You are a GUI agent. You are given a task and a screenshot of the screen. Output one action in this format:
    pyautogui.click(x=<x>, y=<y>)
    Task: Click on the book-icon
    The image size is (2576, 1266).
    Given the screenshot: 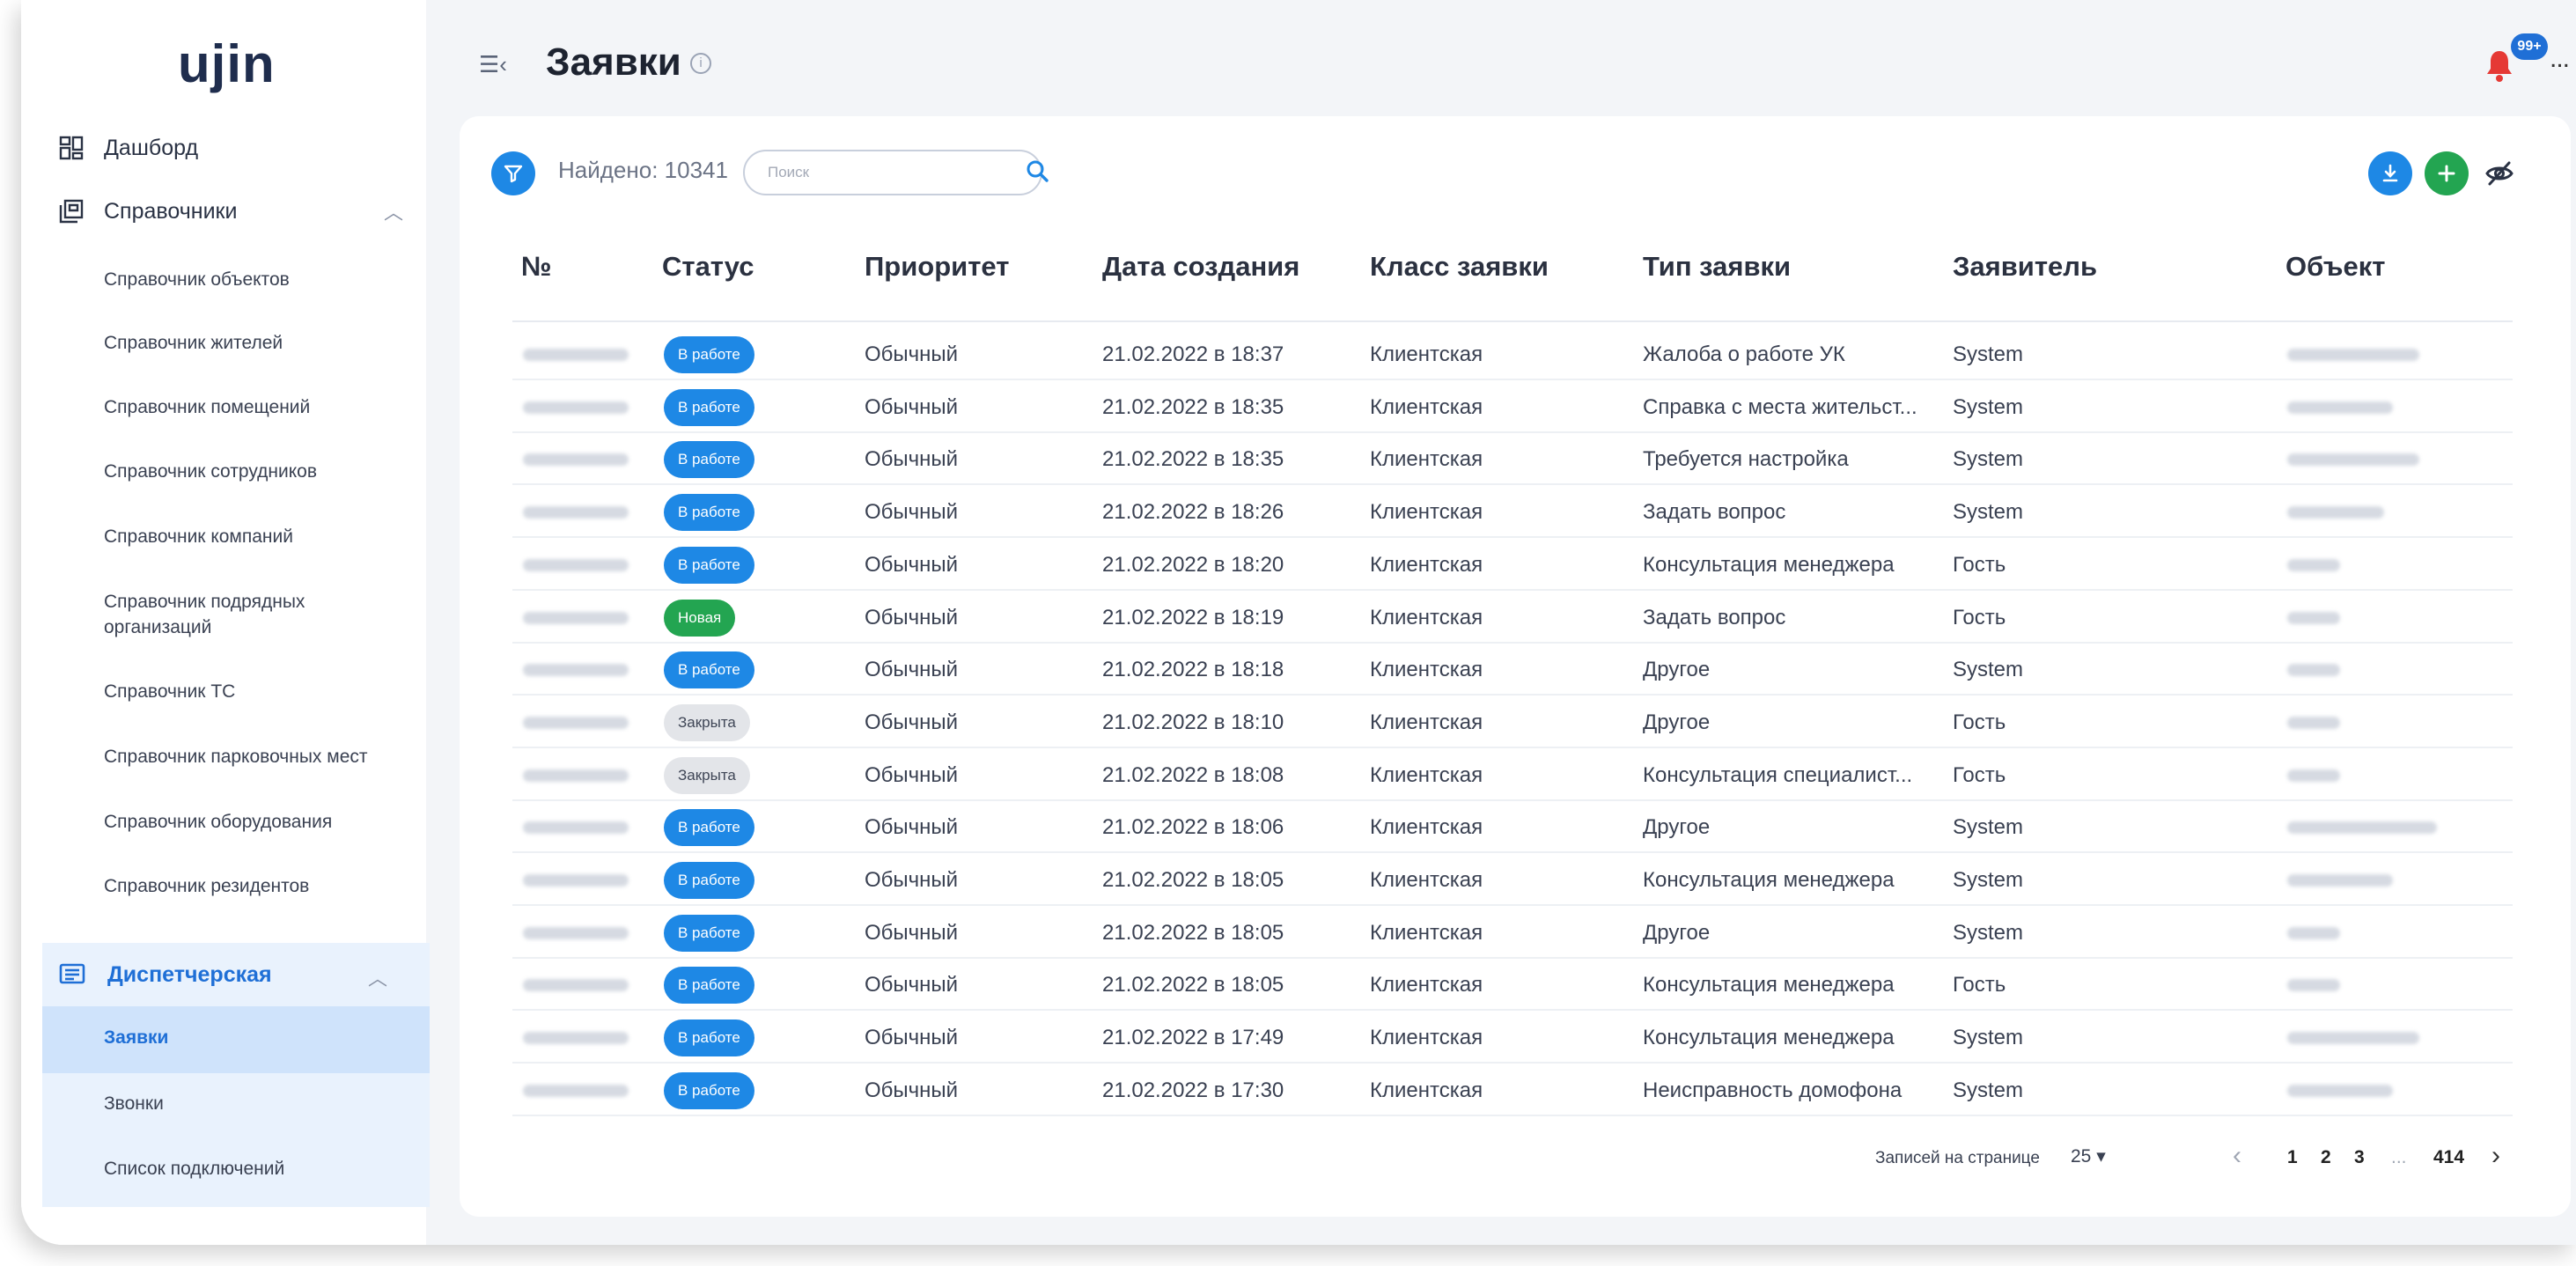 What is the action you would take?
    pyautogui.click(x=72, y=211)
    